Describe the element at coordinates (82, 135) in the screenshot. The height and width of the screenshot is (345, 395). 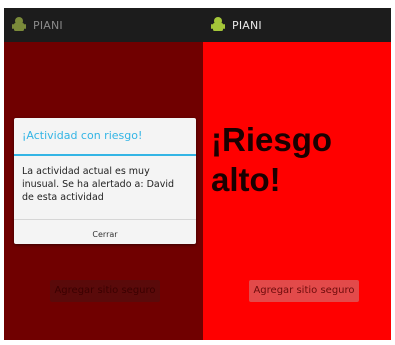
I see `dialog-title: ¡Actividad con riesgo!` at that location.